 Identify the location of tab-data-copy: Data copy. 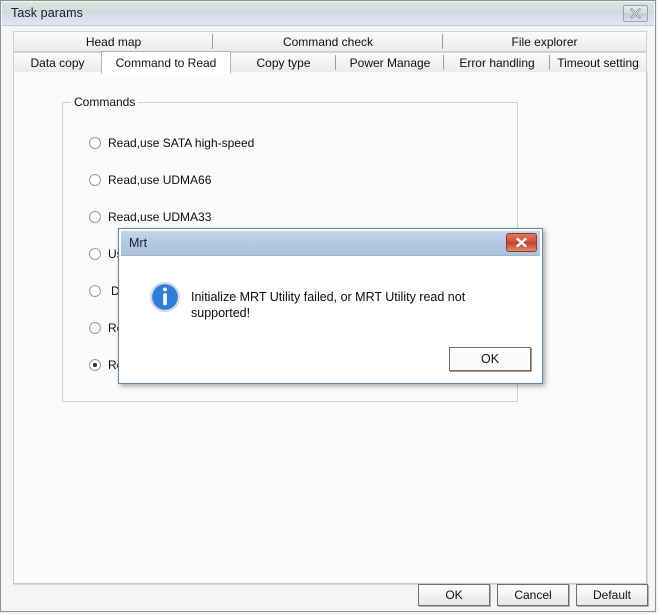
(57, 62).